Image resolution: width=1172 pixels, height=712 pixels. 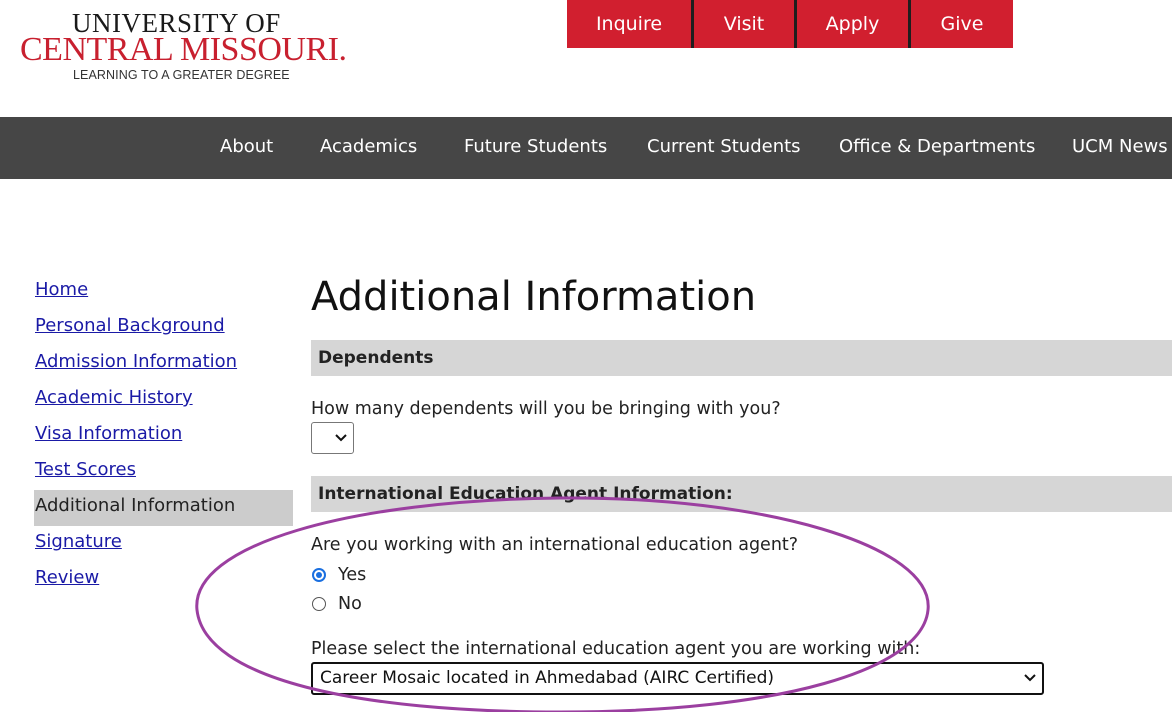 I want to click on sidebar-item-visa-information: Visa Information, so click(x=163, y=436).